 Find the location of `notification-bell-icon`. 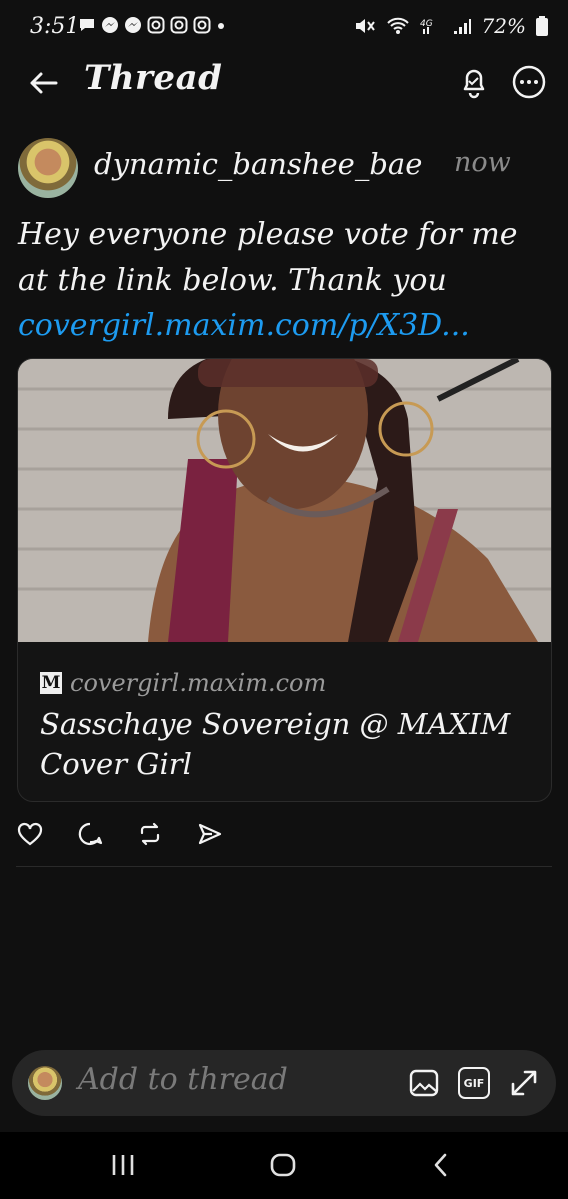

notification-bell-icon is located at coordinates (474, 82).